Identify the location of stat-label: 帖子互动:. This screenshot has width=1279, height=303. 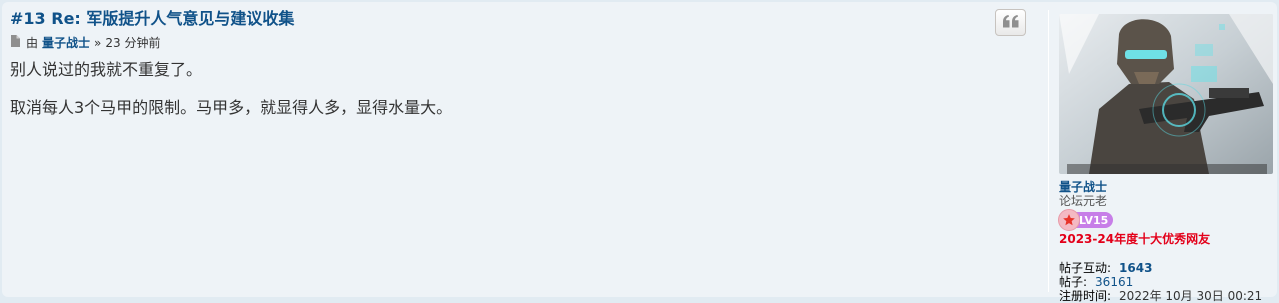
(1085, 268).